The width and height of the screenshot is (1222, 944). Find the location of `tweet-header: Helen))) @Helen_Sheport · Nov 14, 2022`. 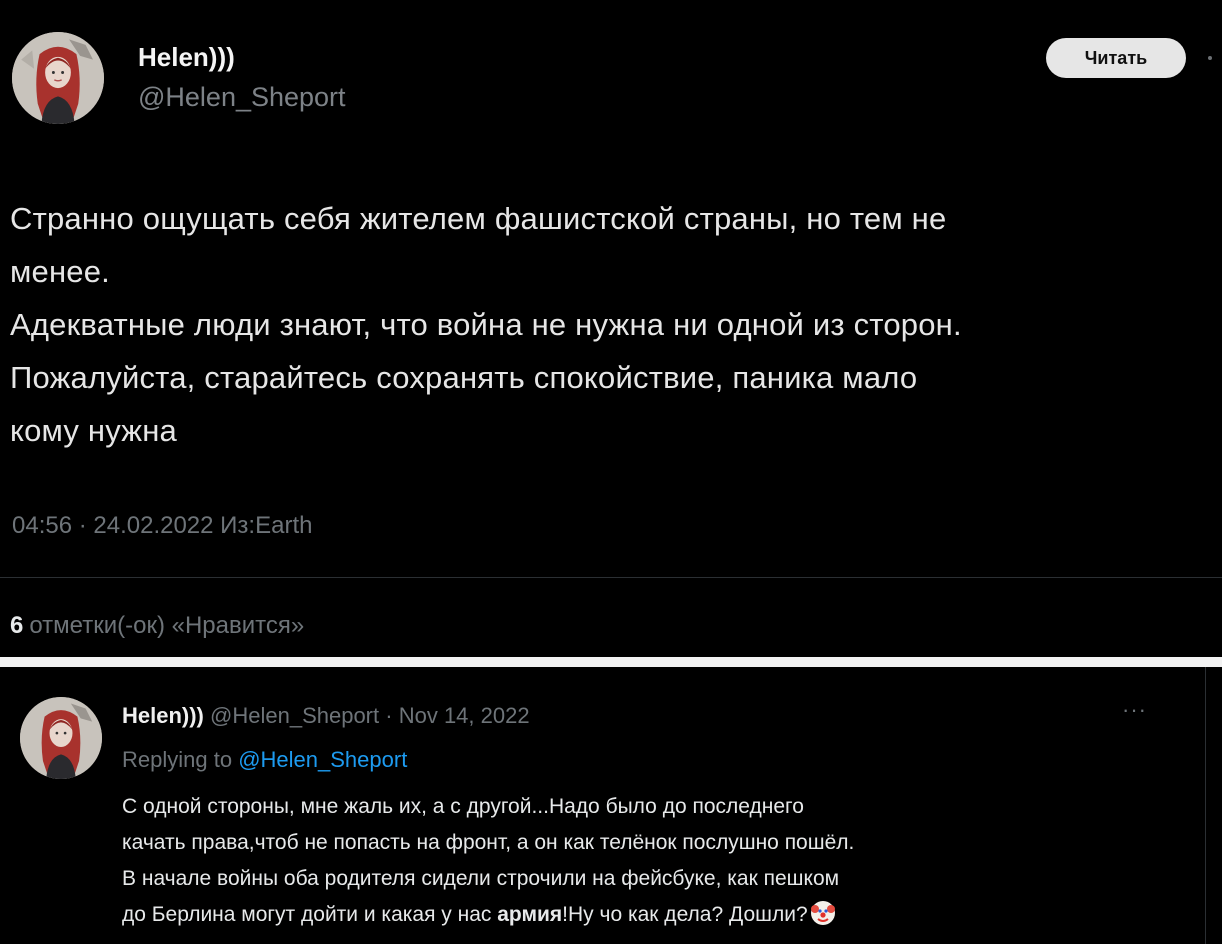

tweet-header: Helen))) @Helen_Sheport · Nov 14, 2022 is located at coordinates (326, 716).